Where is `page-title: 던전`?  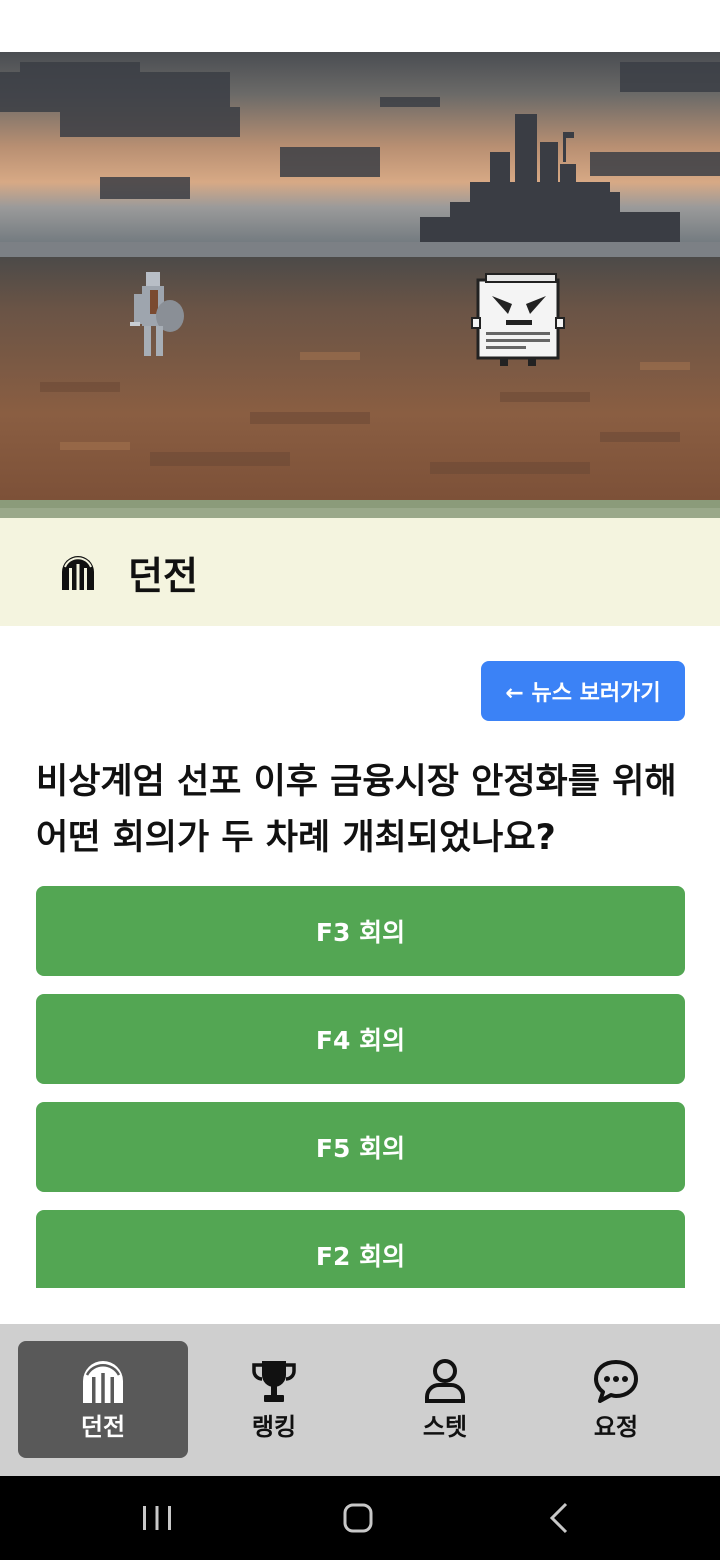 page-title: 던전 is located at coordinates (163, 575).